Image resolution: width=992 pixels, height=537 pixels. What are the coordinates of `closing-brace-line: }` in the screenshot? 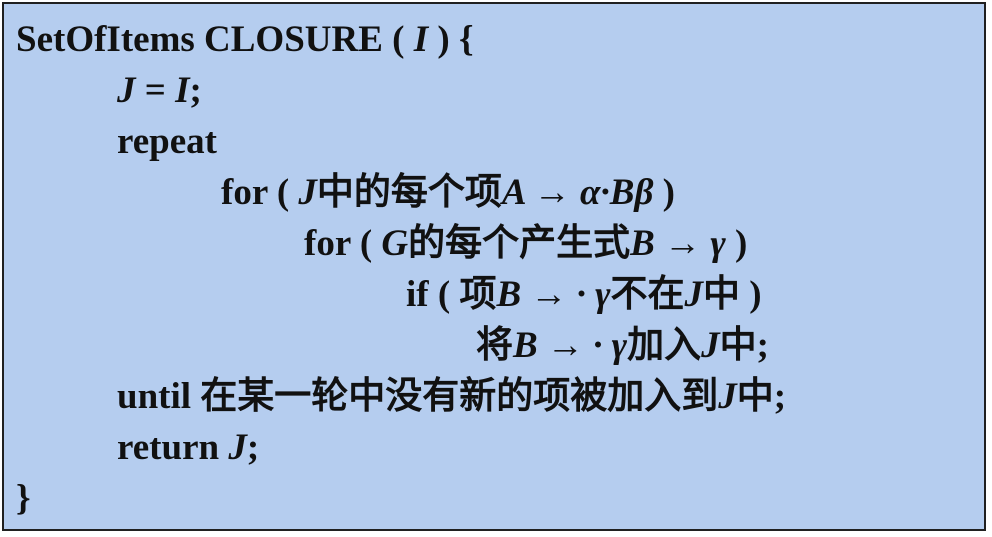 It's located at (23, 499).